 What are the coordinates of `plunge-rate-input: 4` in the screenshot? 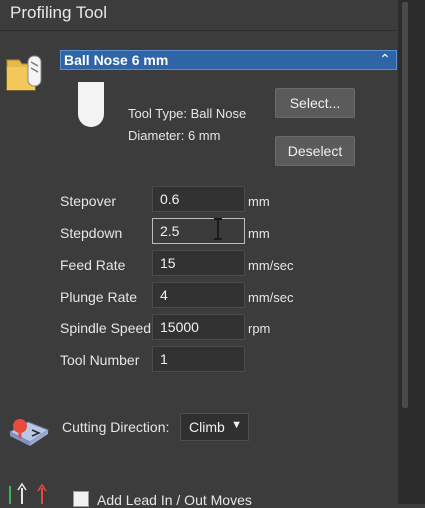 It's located at (198, 295).